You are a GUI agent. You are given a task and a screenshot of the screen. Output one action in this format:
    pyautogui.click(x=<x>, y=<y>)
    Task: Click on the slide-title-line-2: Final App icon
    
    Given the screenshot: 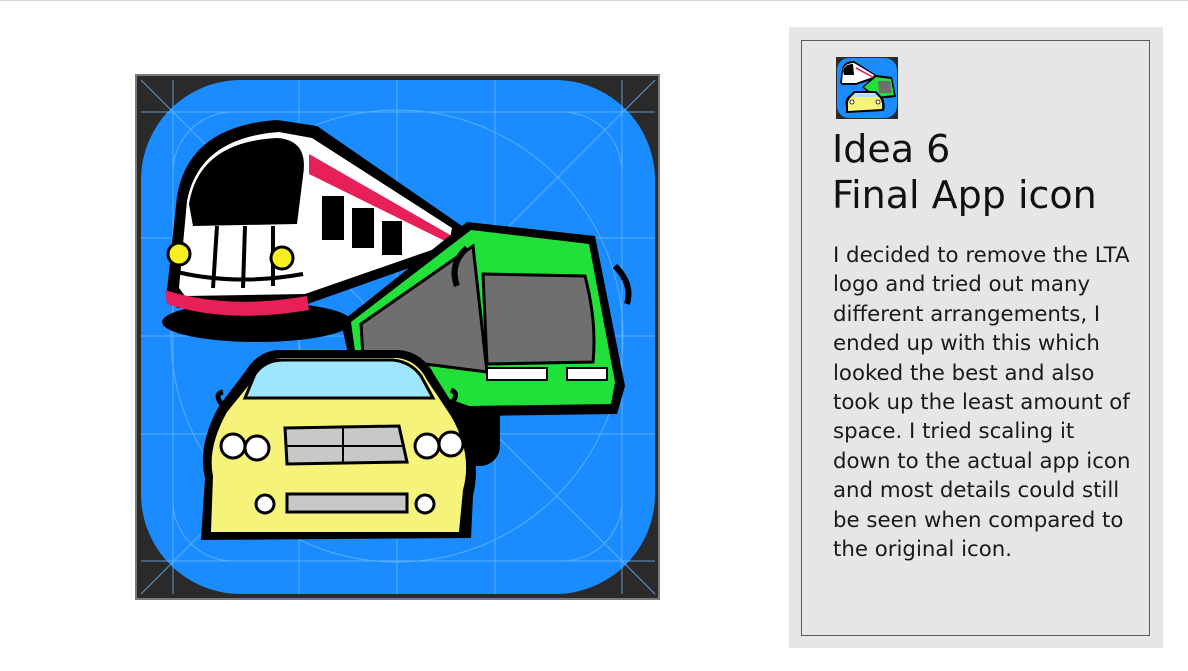 What is the action you would take?
    pyautogui.click(x=964, y=195)
    